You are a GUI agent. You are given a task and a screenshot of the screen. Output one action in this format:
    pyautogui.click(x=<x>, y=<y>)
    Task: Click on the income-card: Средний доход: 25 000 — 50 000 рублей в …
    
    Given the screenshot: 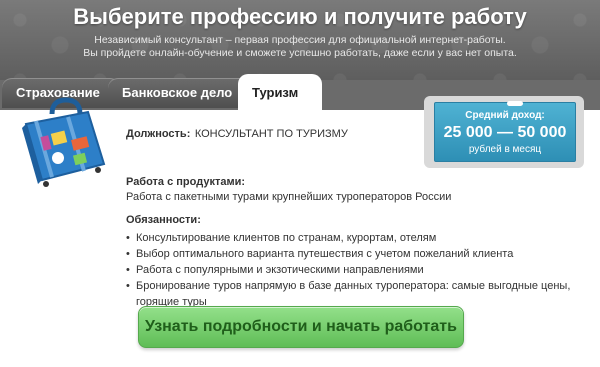 What is the action you would take?
    pyautogui.click(x=505, y=131)
    